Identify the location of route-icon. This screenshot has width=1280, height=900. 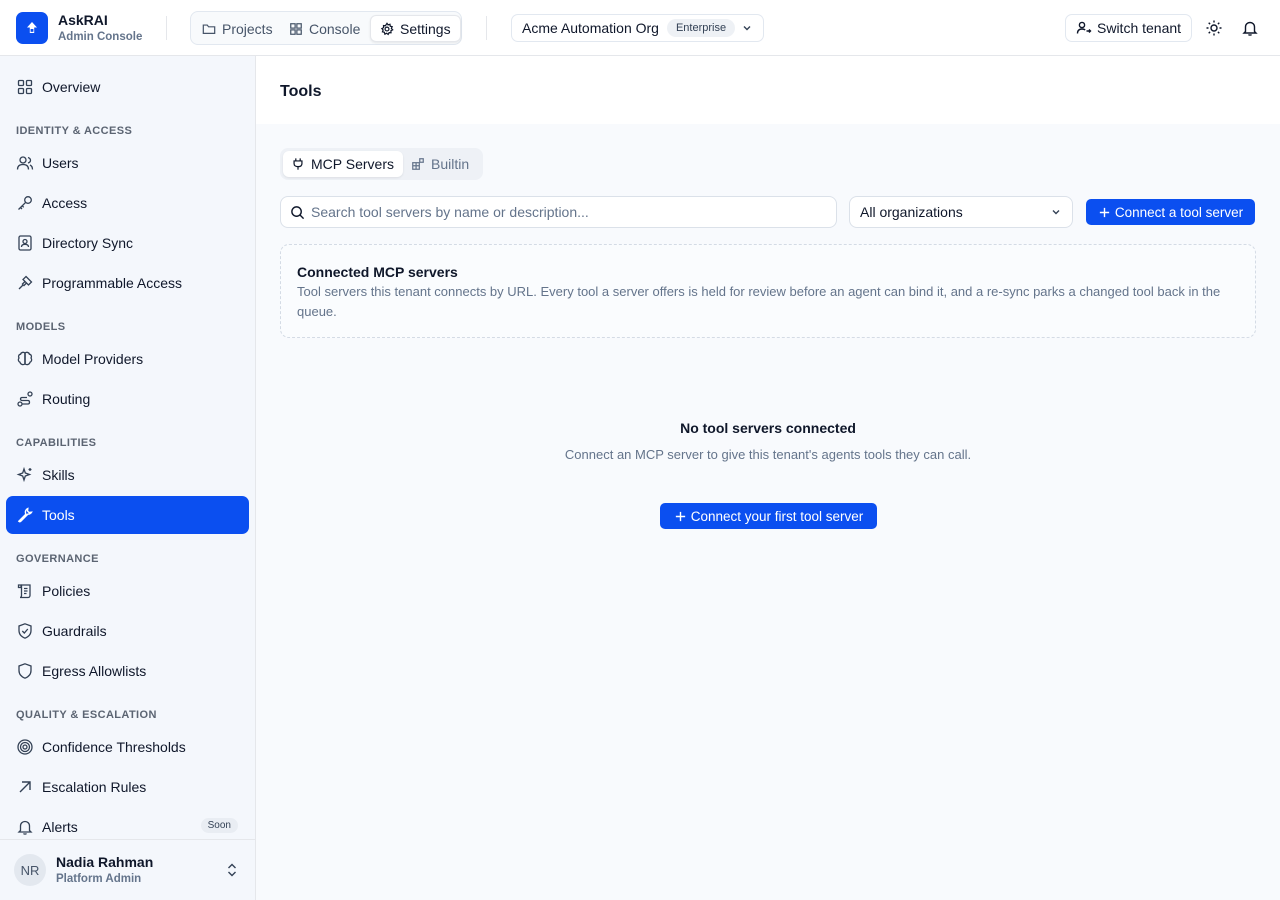
(25, 399).